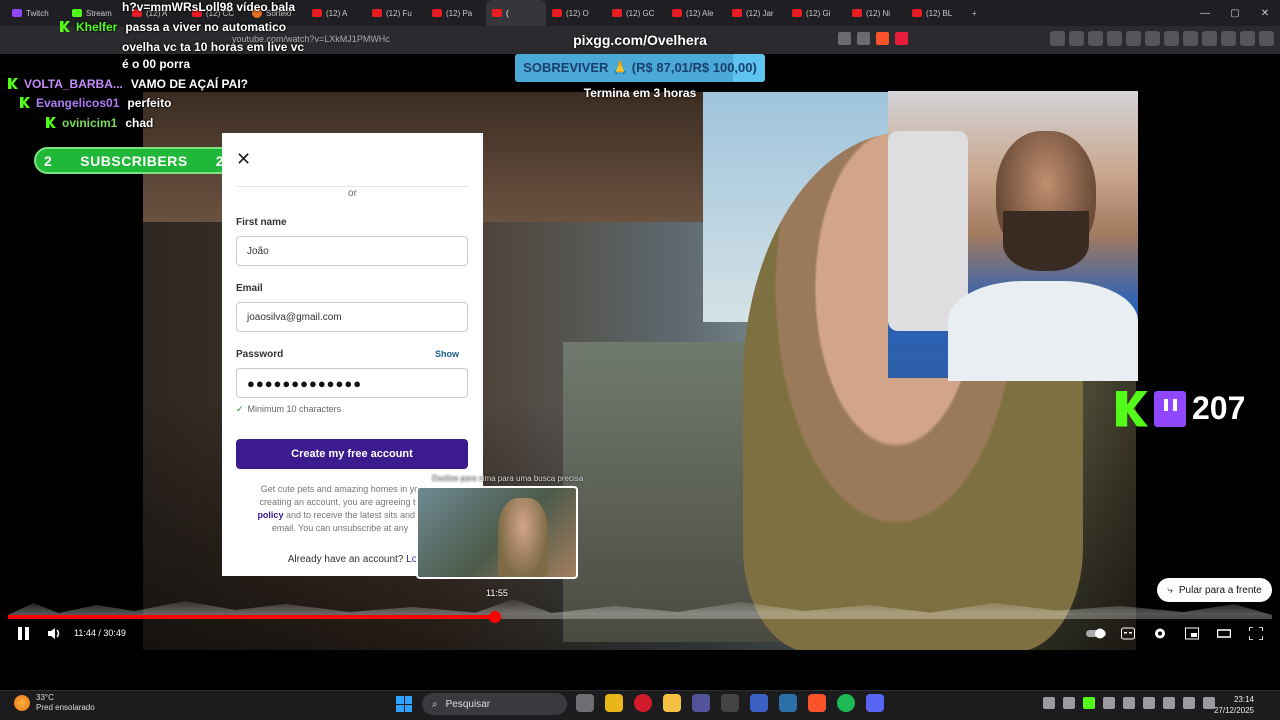 Image resolution: width=1280 pixels, height=720 pixels. What do you see at coordinates (114, 633) in the screenshot?
I see `duration: 30:49` at bounding box center [114, 633].